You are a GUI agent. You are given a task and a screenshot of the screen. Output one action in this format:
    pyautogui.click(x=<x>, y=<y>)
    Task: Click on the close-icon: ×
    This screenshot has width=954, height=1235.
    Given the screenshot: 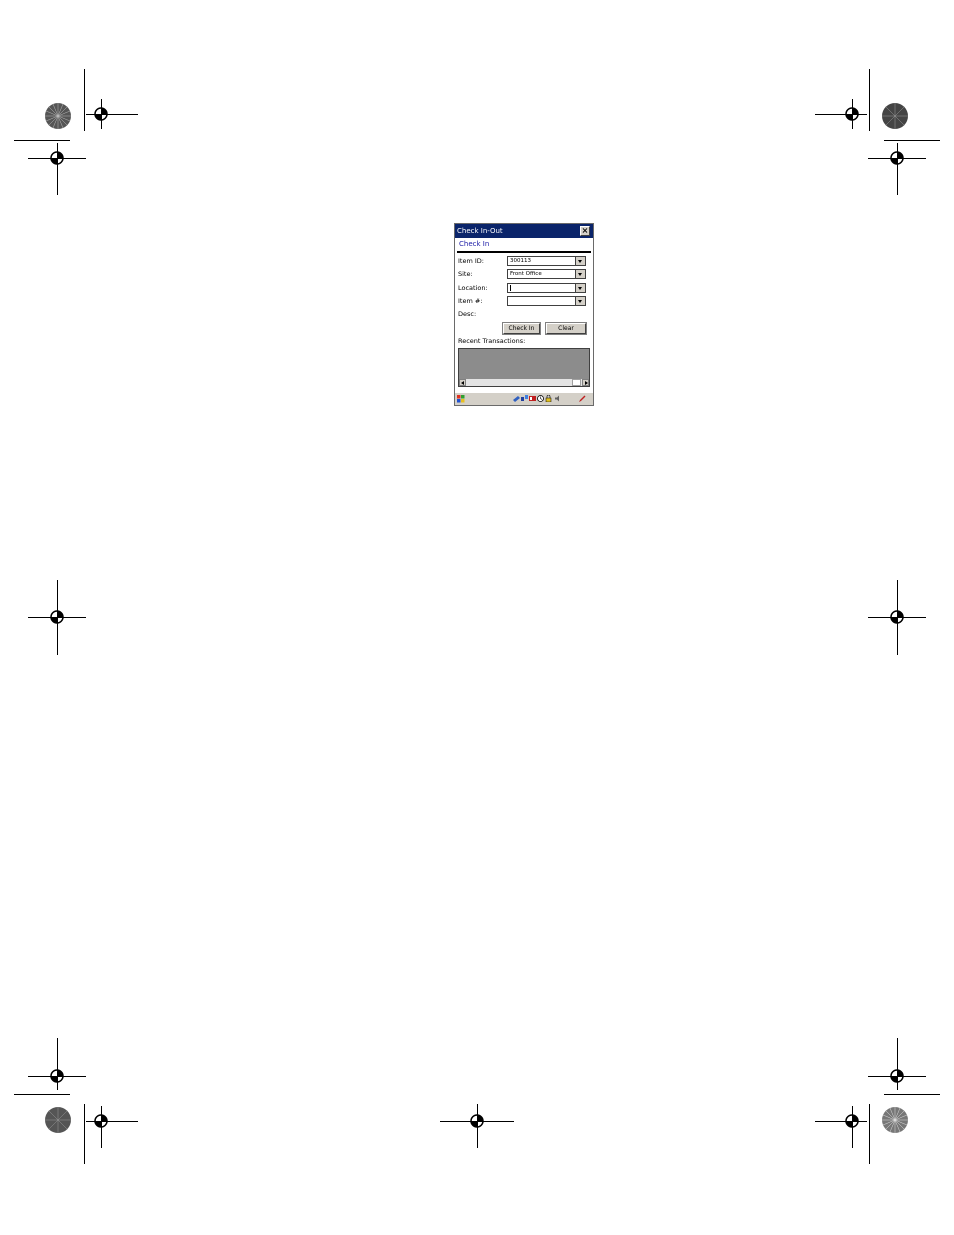 What is the action you would take?
    pyautogui.click(x=585, y=230)
    